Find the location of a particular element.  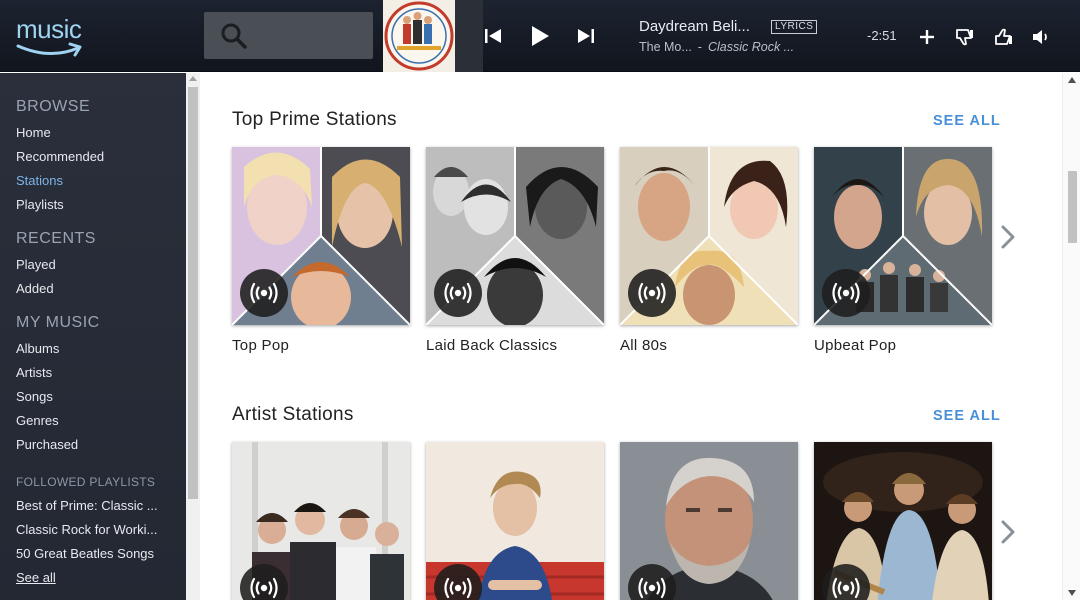

time-remaining: -2:51 is located at coordinates (882, 35).